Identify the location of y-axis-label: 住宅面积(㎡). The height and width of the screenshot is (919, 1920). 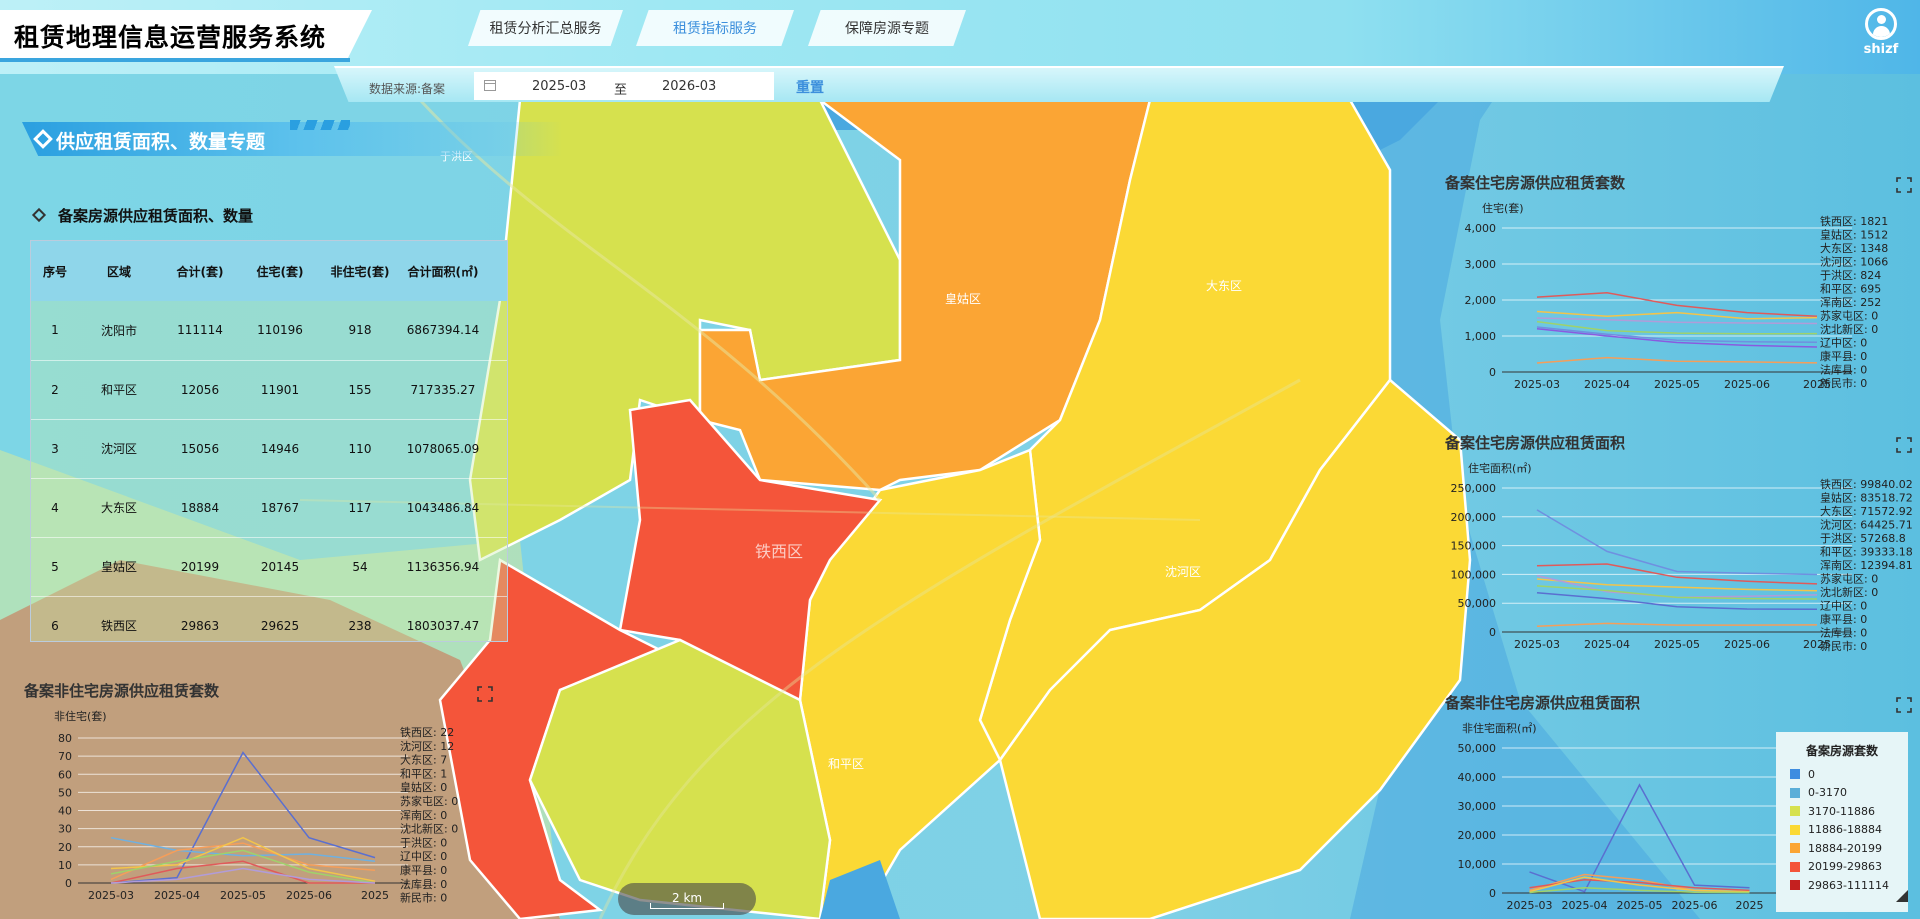
(1500, 468).